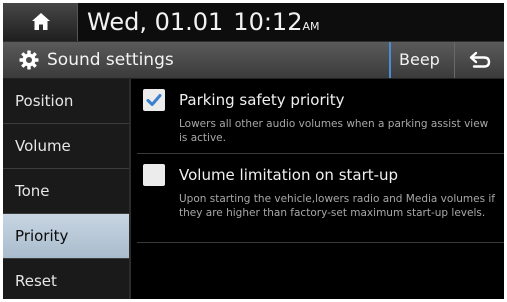  I want to click on option-label: Volume limitation on start-up, so click(289, 175).